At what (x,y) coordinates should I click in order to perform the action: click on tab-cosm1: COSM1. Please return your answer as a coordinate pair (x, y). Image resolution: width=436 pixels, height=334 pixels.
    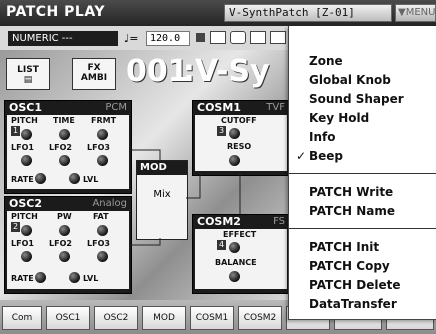
    Looking at the image, I should click on (212, 318).